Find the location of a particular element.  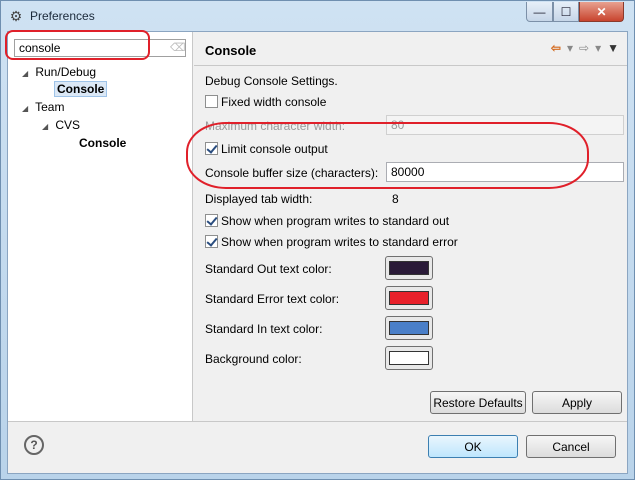

tree-item-run-debug-console: Console is located at coordinates (81, 89).